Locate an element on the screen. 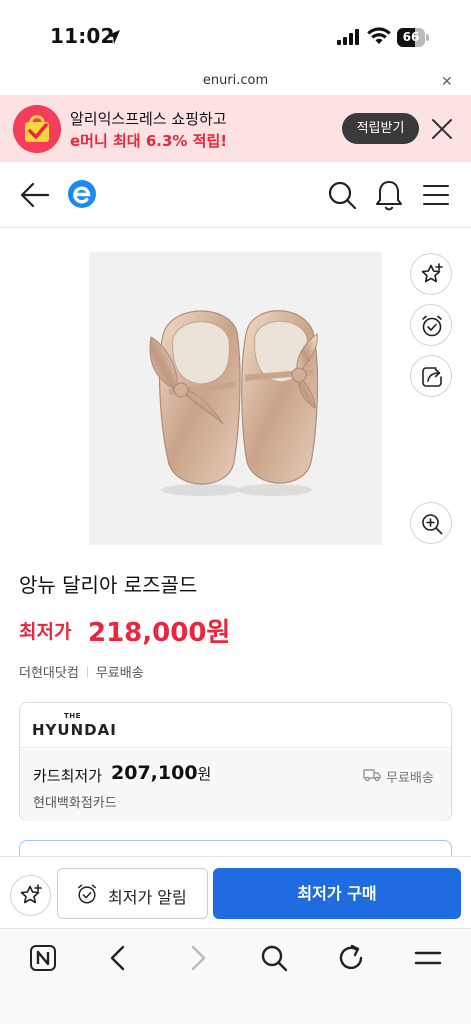 Image resolution: width=471 pixels, height=1024 pixels. menu-icon is located at coordinates (428, 958).